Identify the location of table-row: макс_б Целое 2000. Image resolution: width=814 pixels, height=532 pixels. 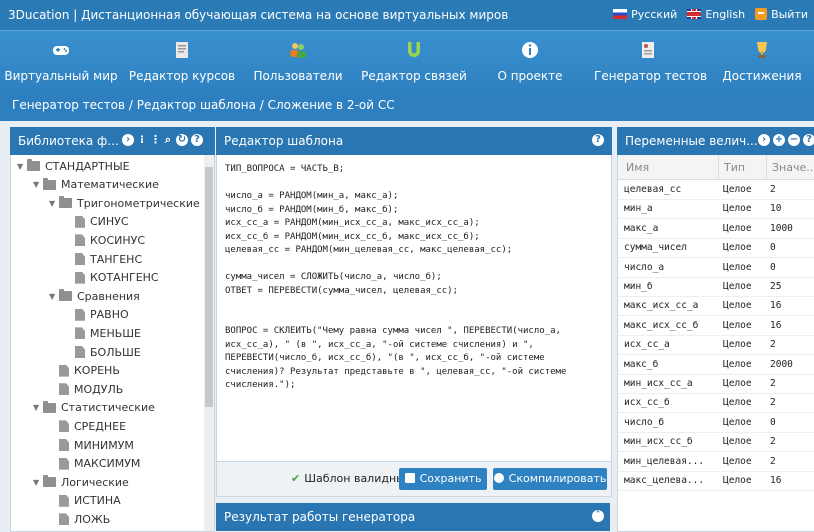
(716, 365).